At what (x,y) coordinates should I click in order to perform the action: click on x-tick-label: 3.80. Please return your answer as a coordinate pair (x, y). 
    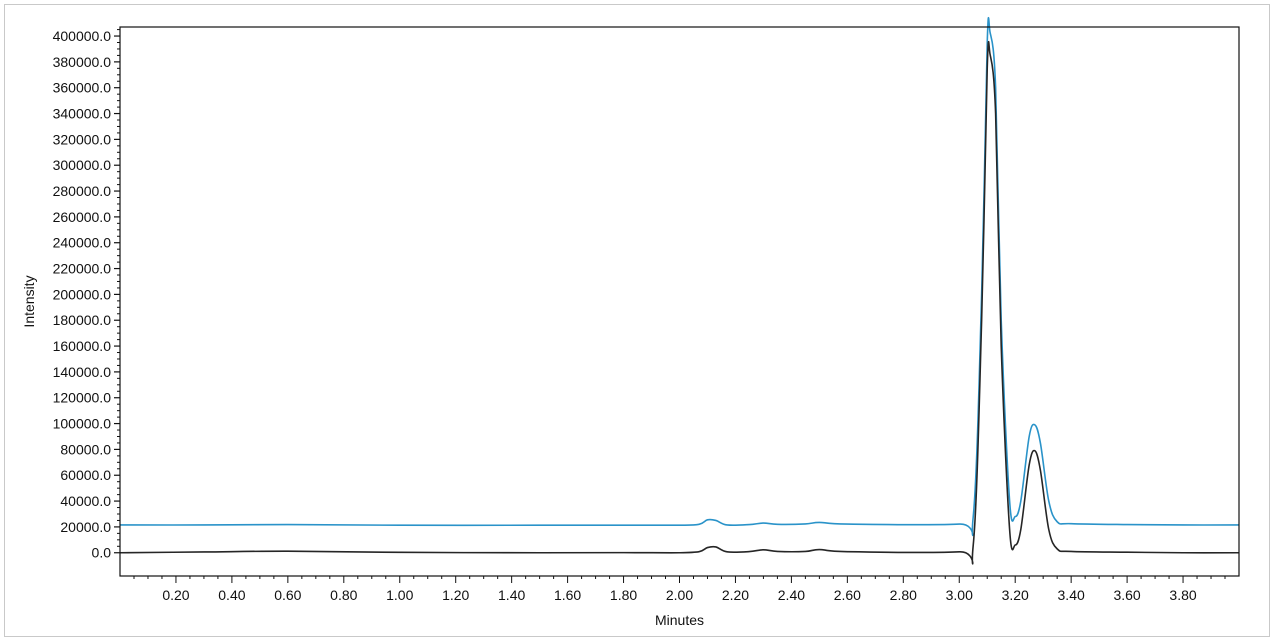
    Looking at the image, I should click on (1182, 595).